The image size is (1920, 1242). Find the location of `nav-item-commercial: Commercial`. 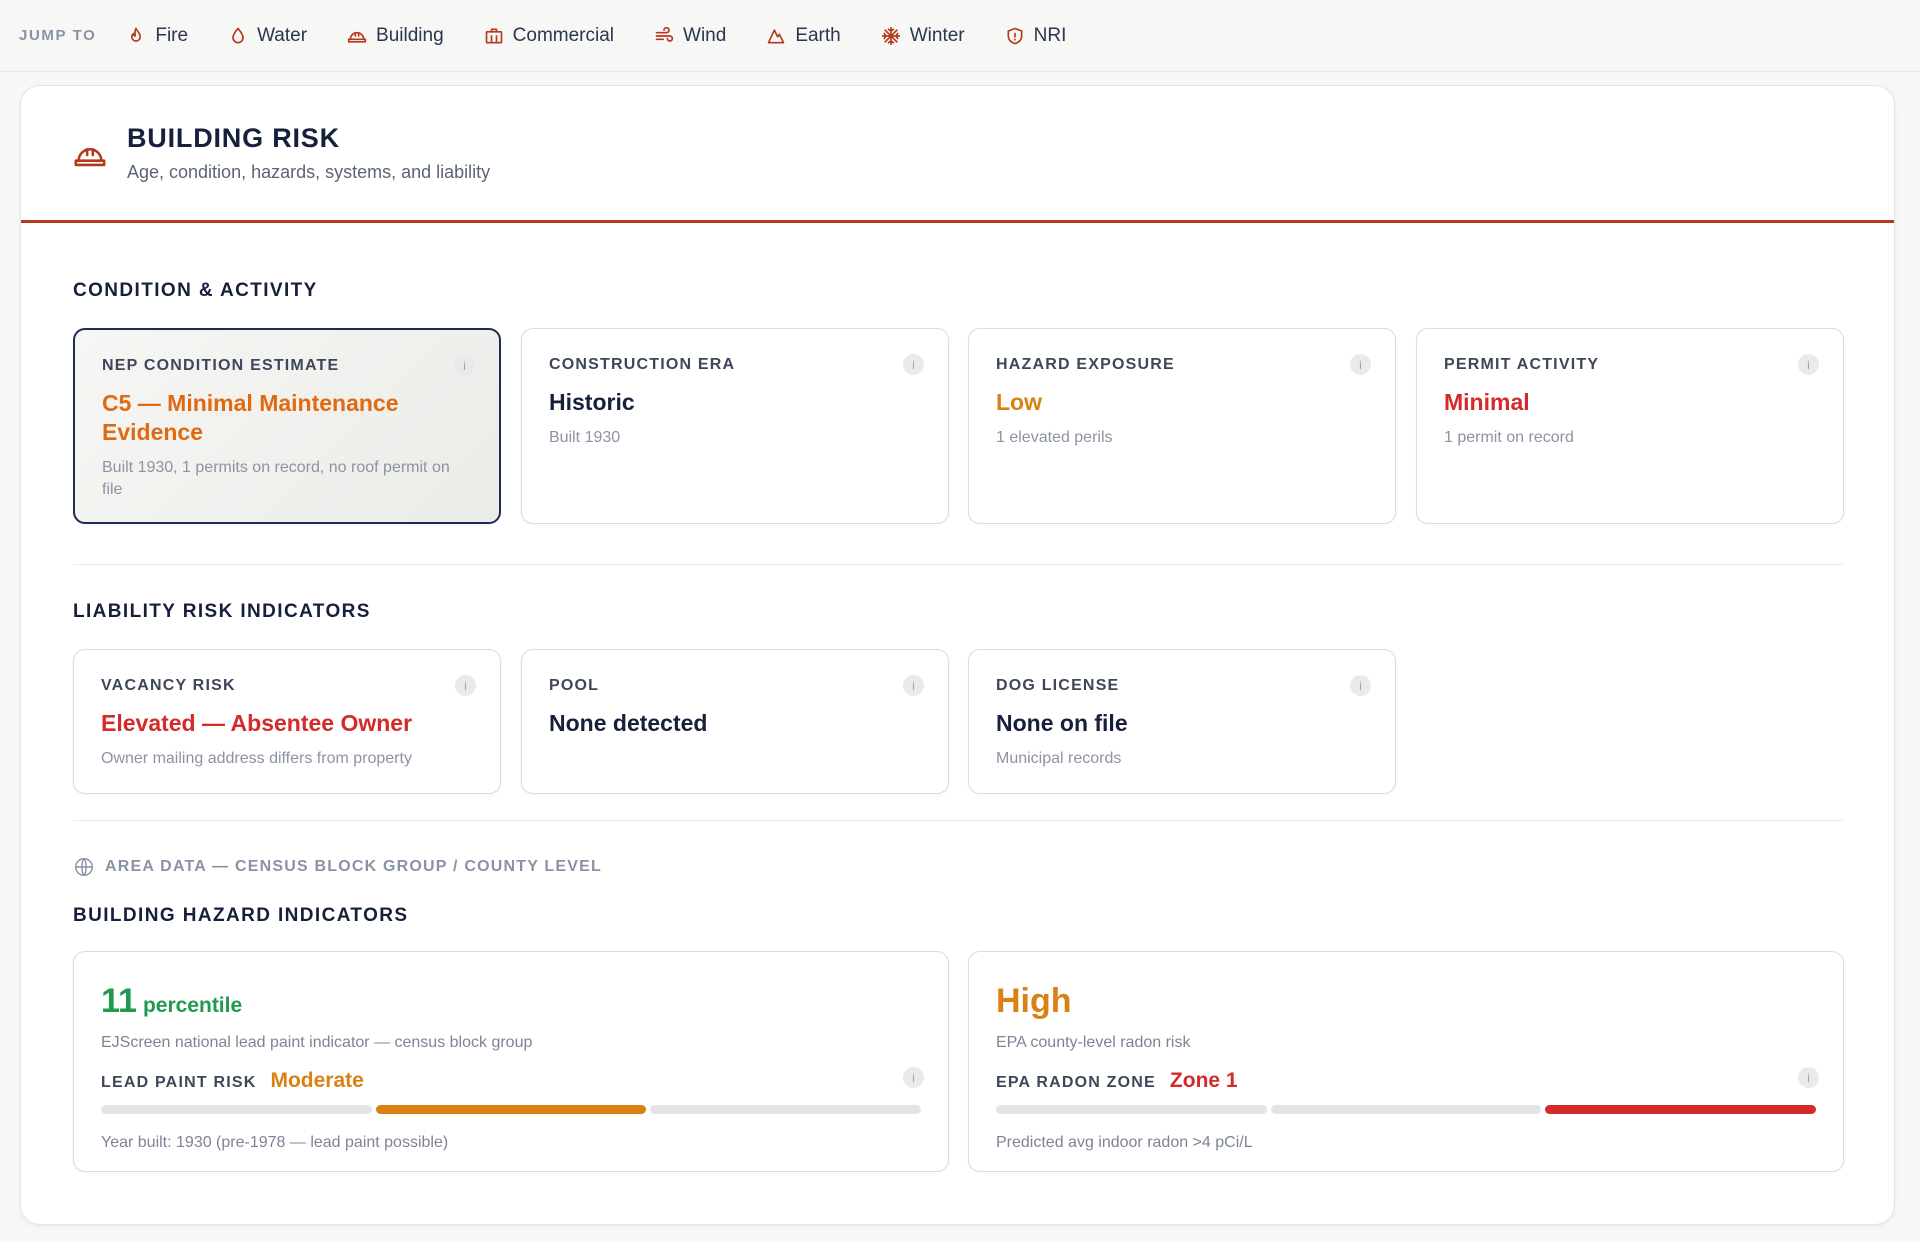

nav-item-commercial: Commercial is located at coordinates (549, 36).